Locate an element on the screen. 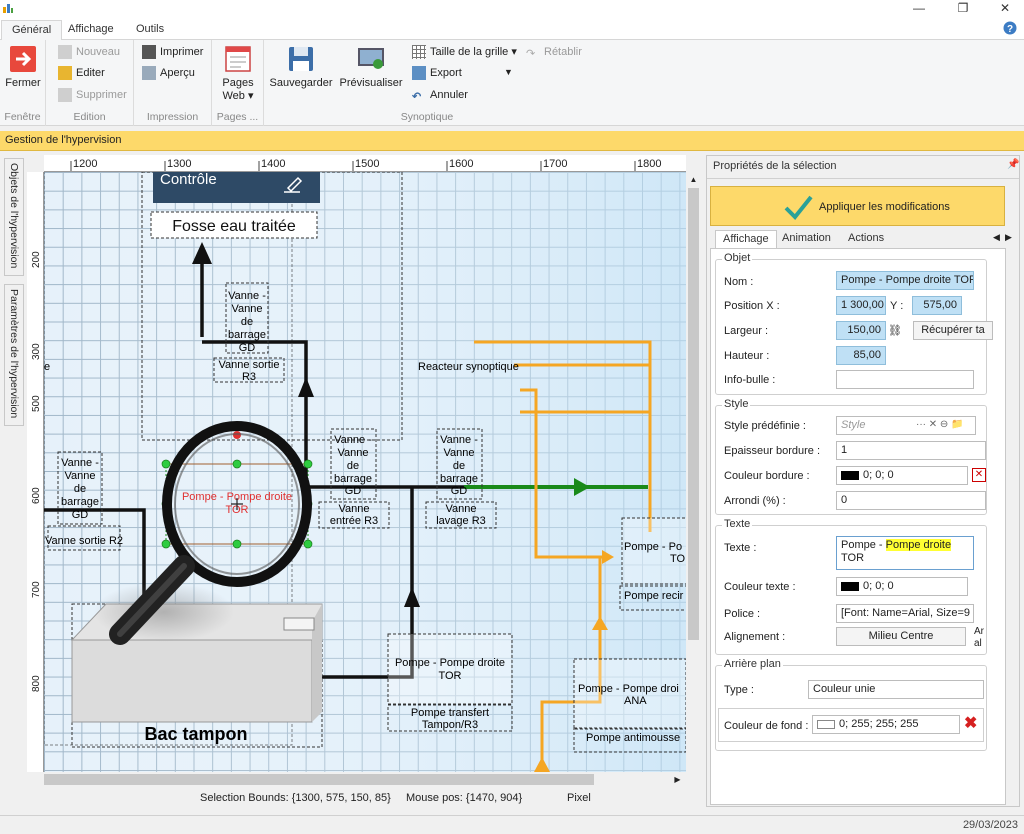 The height and width of the screenshot is (834, 1024). clear-color-icon: ✕ is located at coordinates (979, 475).